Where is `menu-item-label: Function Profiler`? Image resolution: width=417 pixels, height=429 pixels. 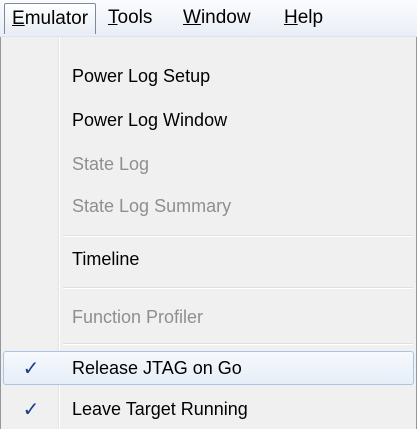 menu-item-label: Function Profiler is located at coordinates (138, 317).